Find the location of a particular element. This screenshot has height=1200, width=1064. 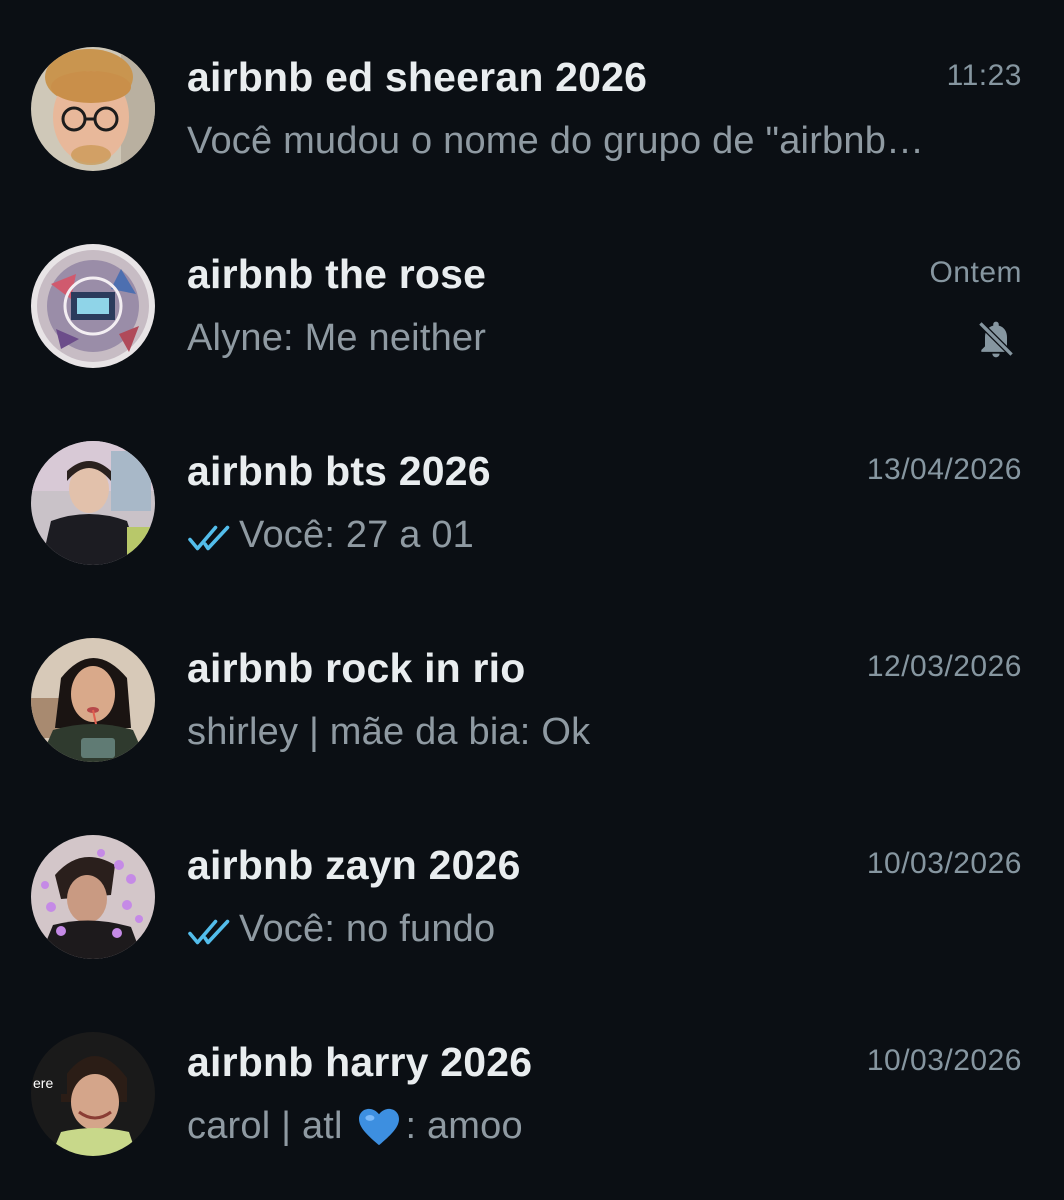

chat-preview: Alyne: Me neither is located at coordinates (337, 338).